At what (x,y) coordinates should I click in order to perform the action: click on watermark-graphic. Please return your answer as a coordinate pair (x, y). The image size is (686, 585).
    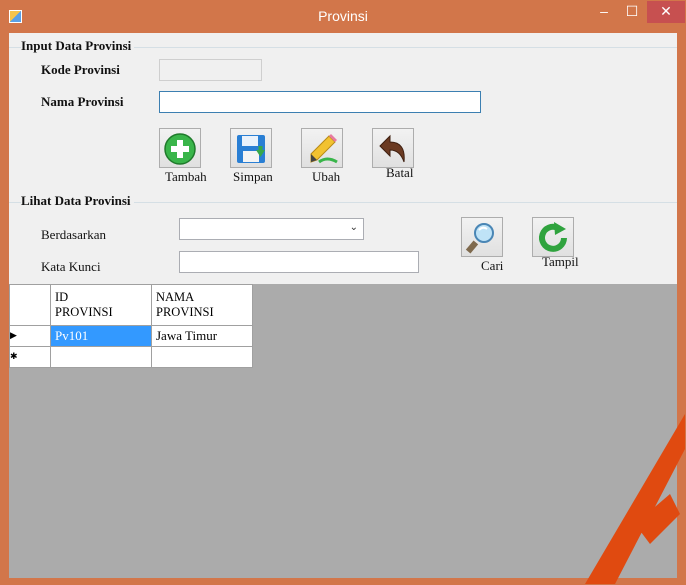
    Looking at the image, I should click on (585, 484).